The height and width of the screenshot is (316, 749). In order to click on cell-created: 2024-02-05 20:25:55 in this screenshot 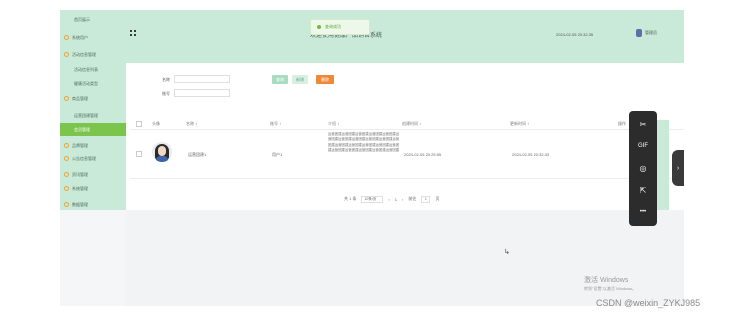, I will do `click(423, 154)`.